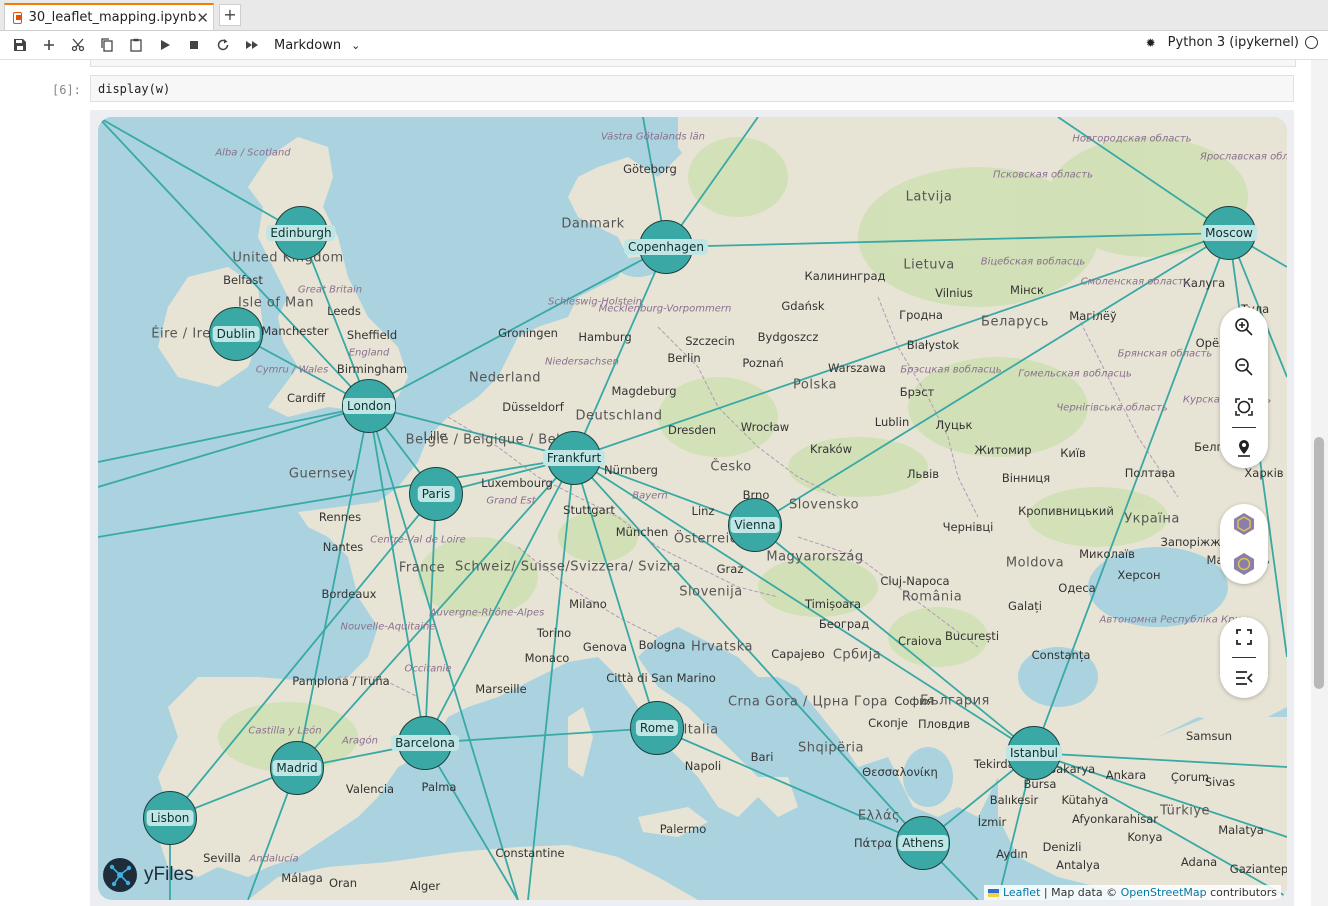 The width and height of the screenshot is (1328, 906). What do you see at coordinates (588, 604) in the screenshot?
I see `place-label: Milano` at bounding box center [588, 604].